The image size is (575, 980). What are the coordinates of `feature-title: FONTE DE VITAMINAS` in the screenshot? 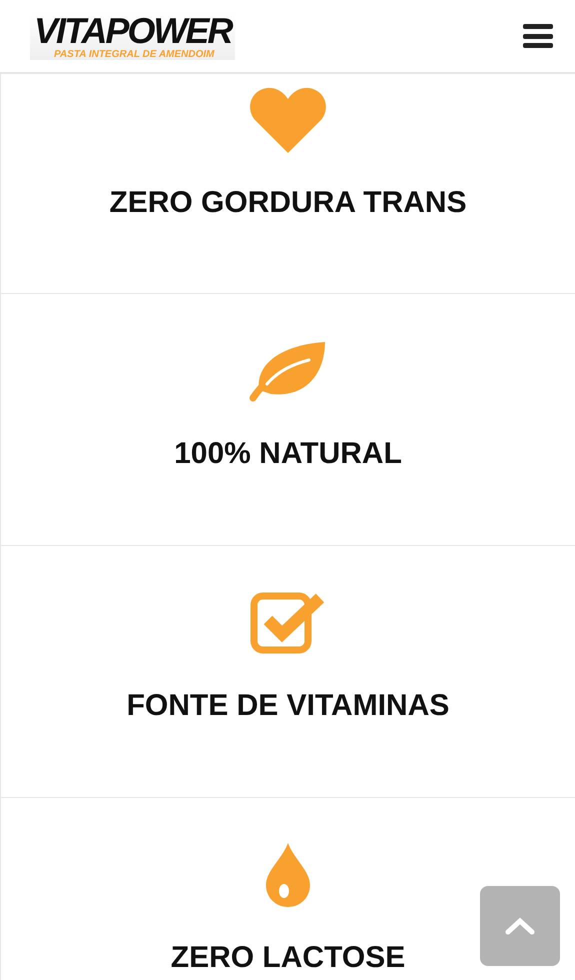 It's located at (288, 706).